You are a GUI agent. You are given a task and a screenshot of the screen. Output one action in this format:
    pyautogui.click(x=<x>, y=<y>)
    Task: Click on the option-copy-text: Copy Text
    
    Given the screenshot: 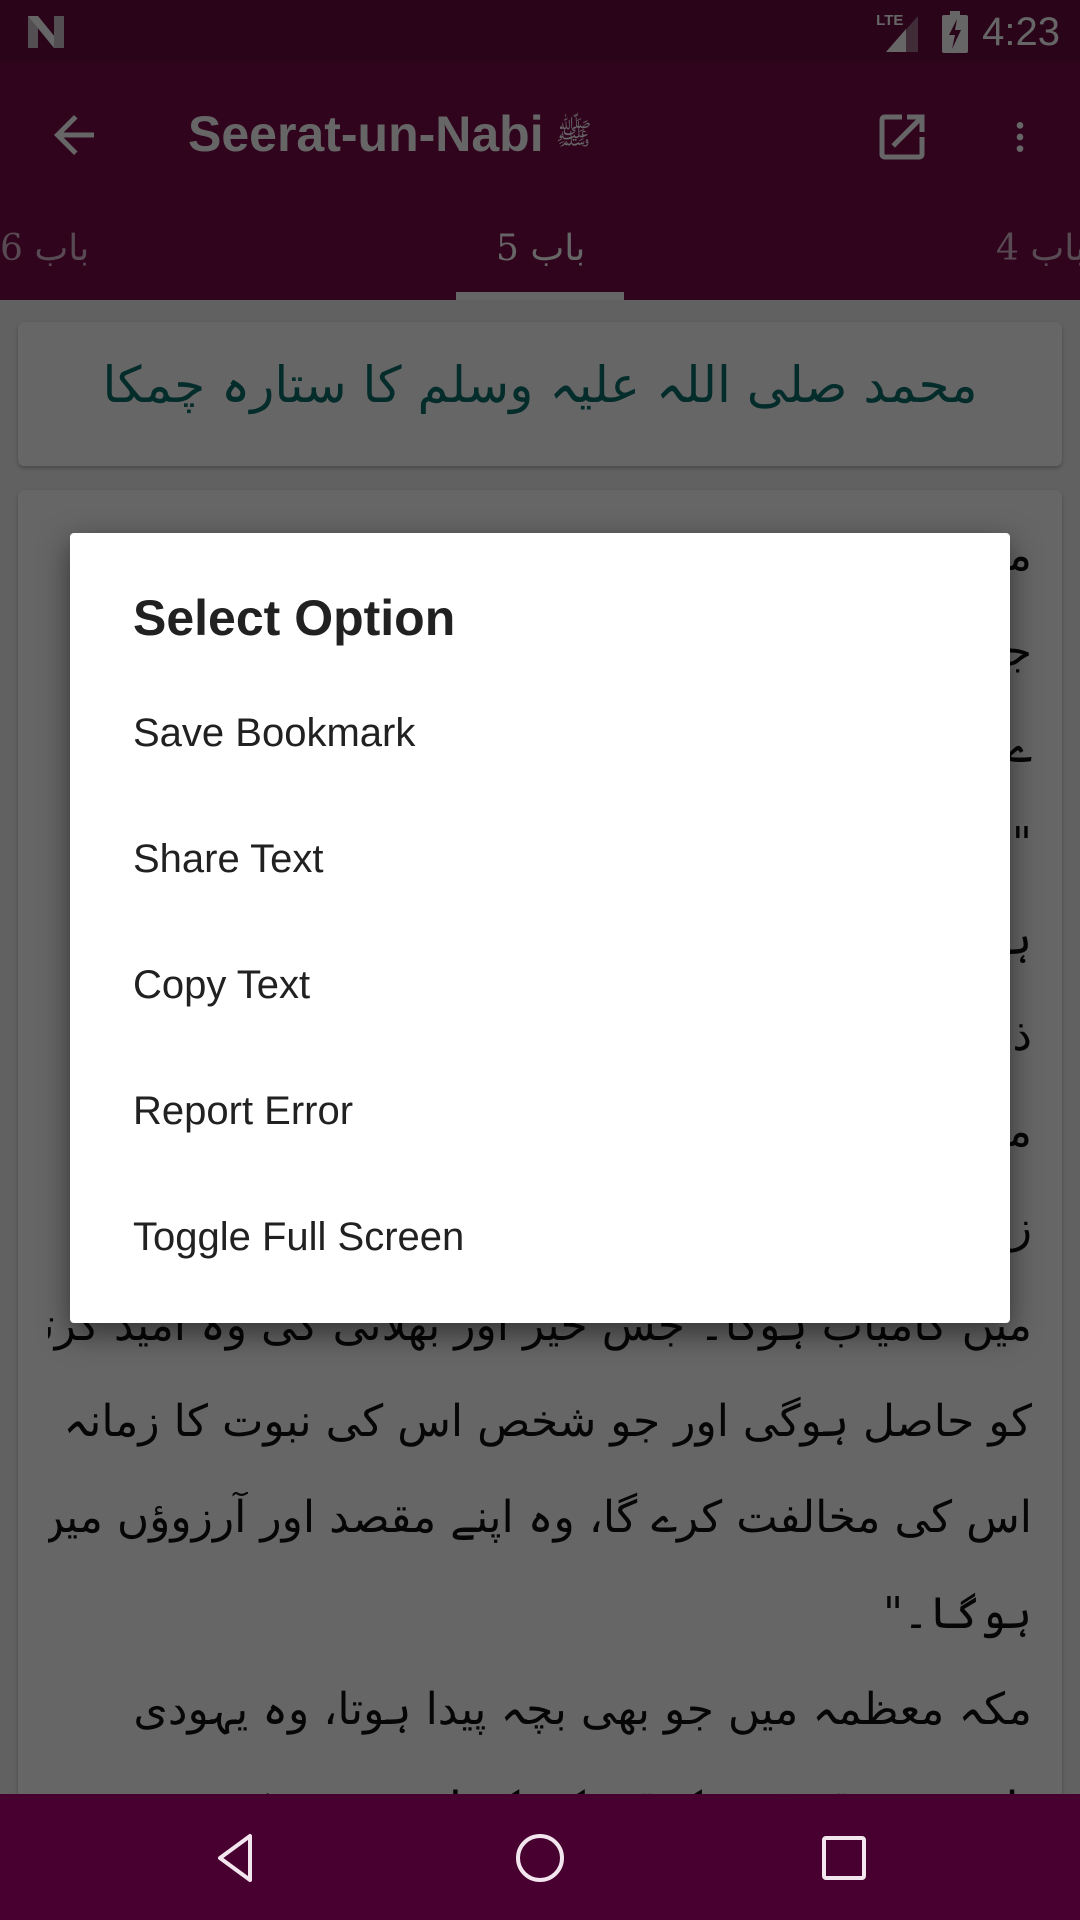 What is the action you would take?
    pyautogui.click(x=540, y=988)
    